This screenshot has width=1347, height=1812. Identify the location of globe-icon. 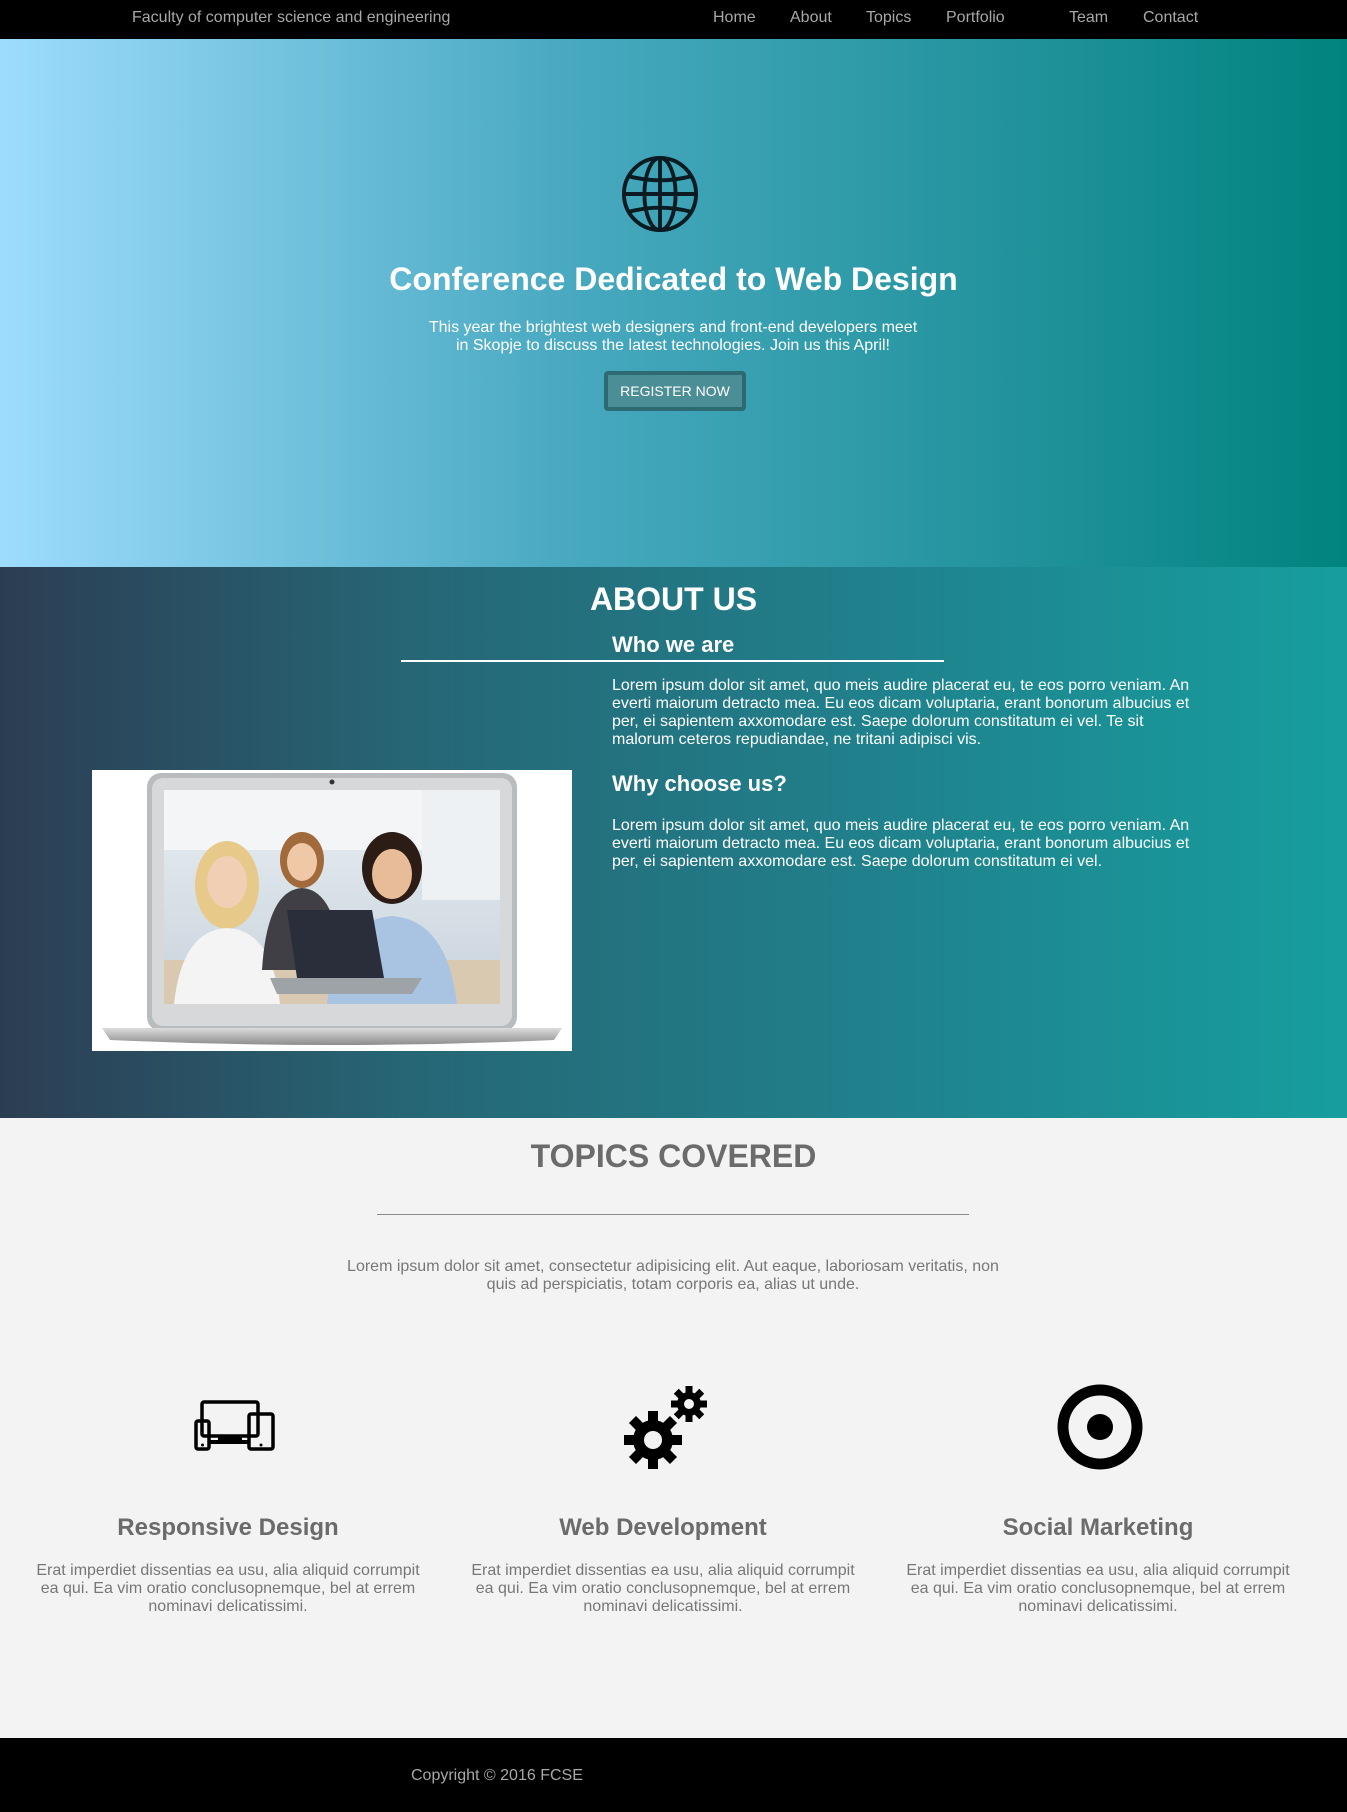
(660, 194).